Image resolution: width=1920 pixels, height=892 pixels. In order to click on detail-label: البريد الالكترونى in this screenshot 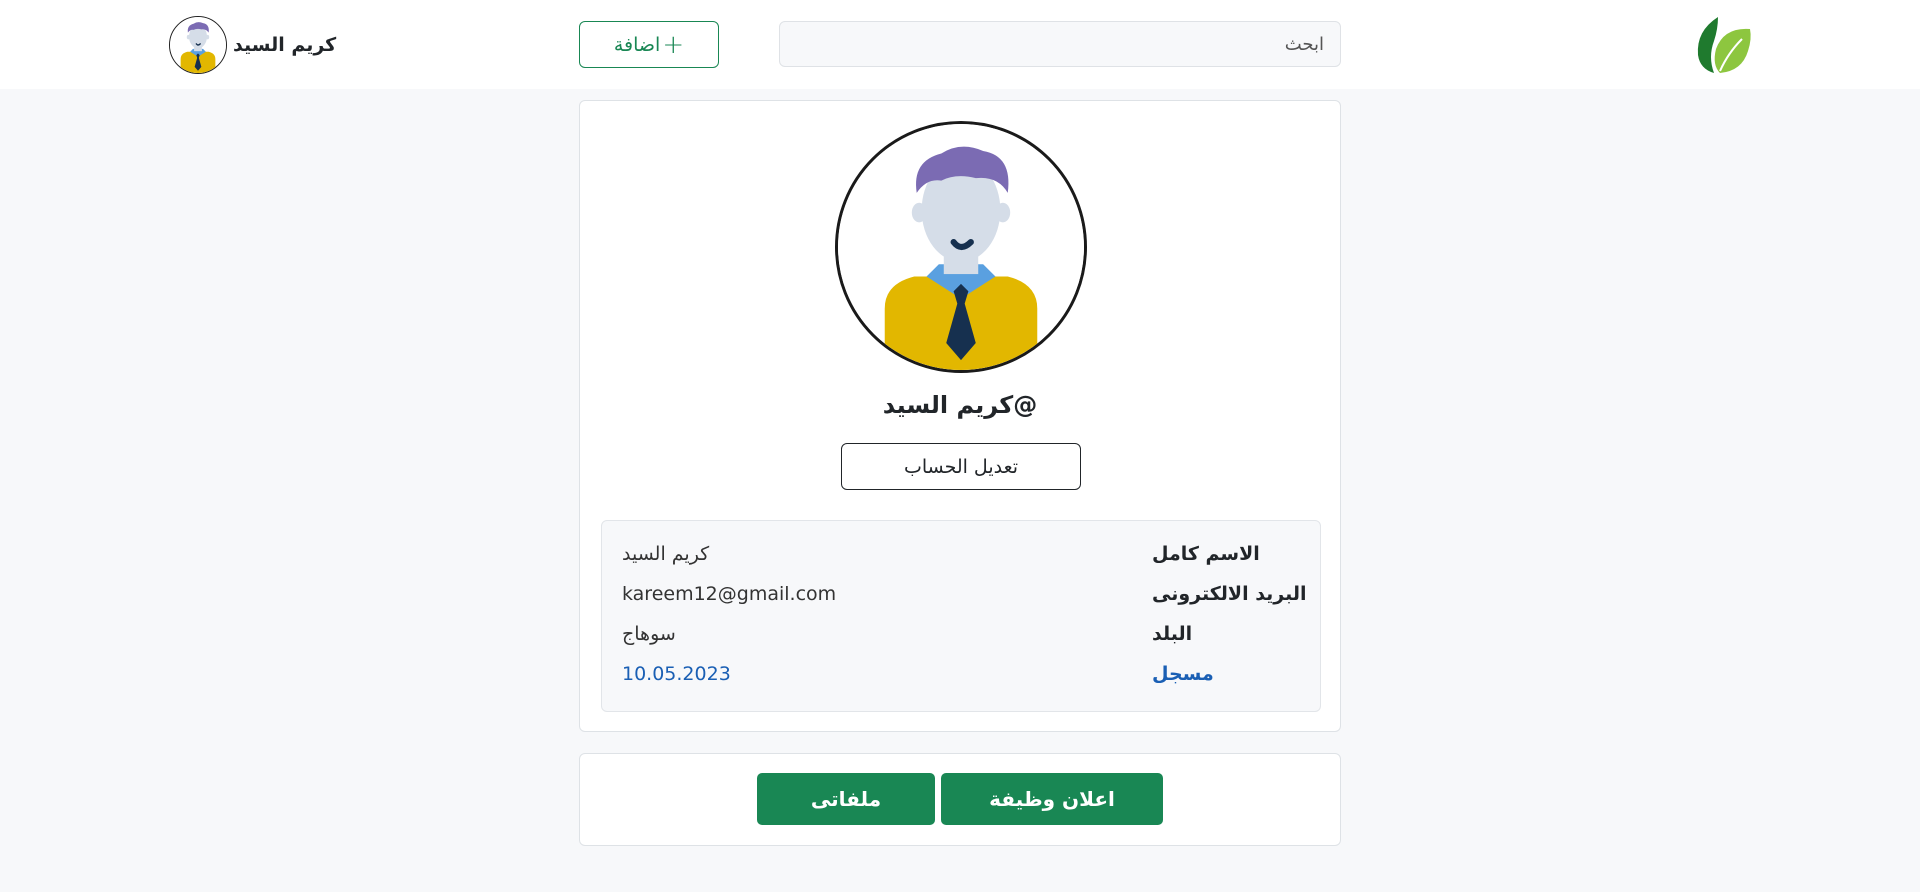, I will do `click(1229, 594)`.